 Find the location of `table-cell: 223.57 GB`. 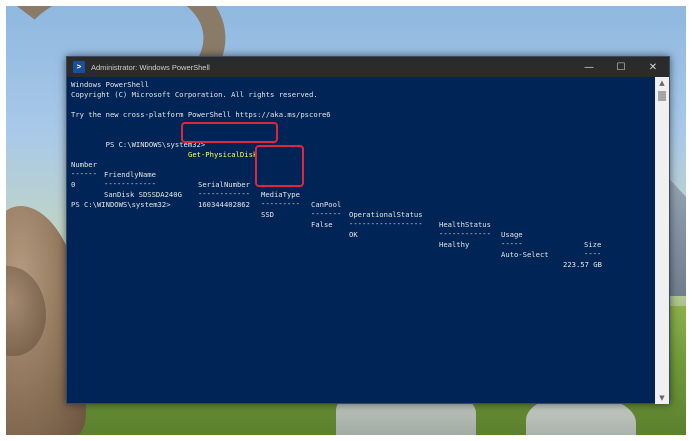

table-cell: 223.57 GB is located at coordinates (582, 264).